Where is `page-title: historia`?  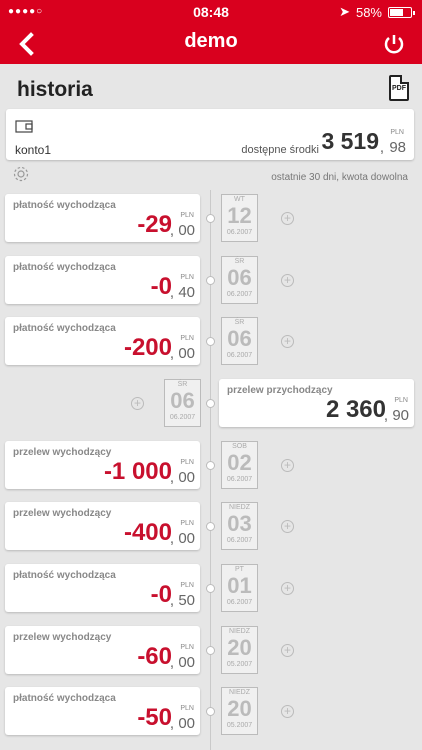
page-title: historia is located at coordinates (55, 89).